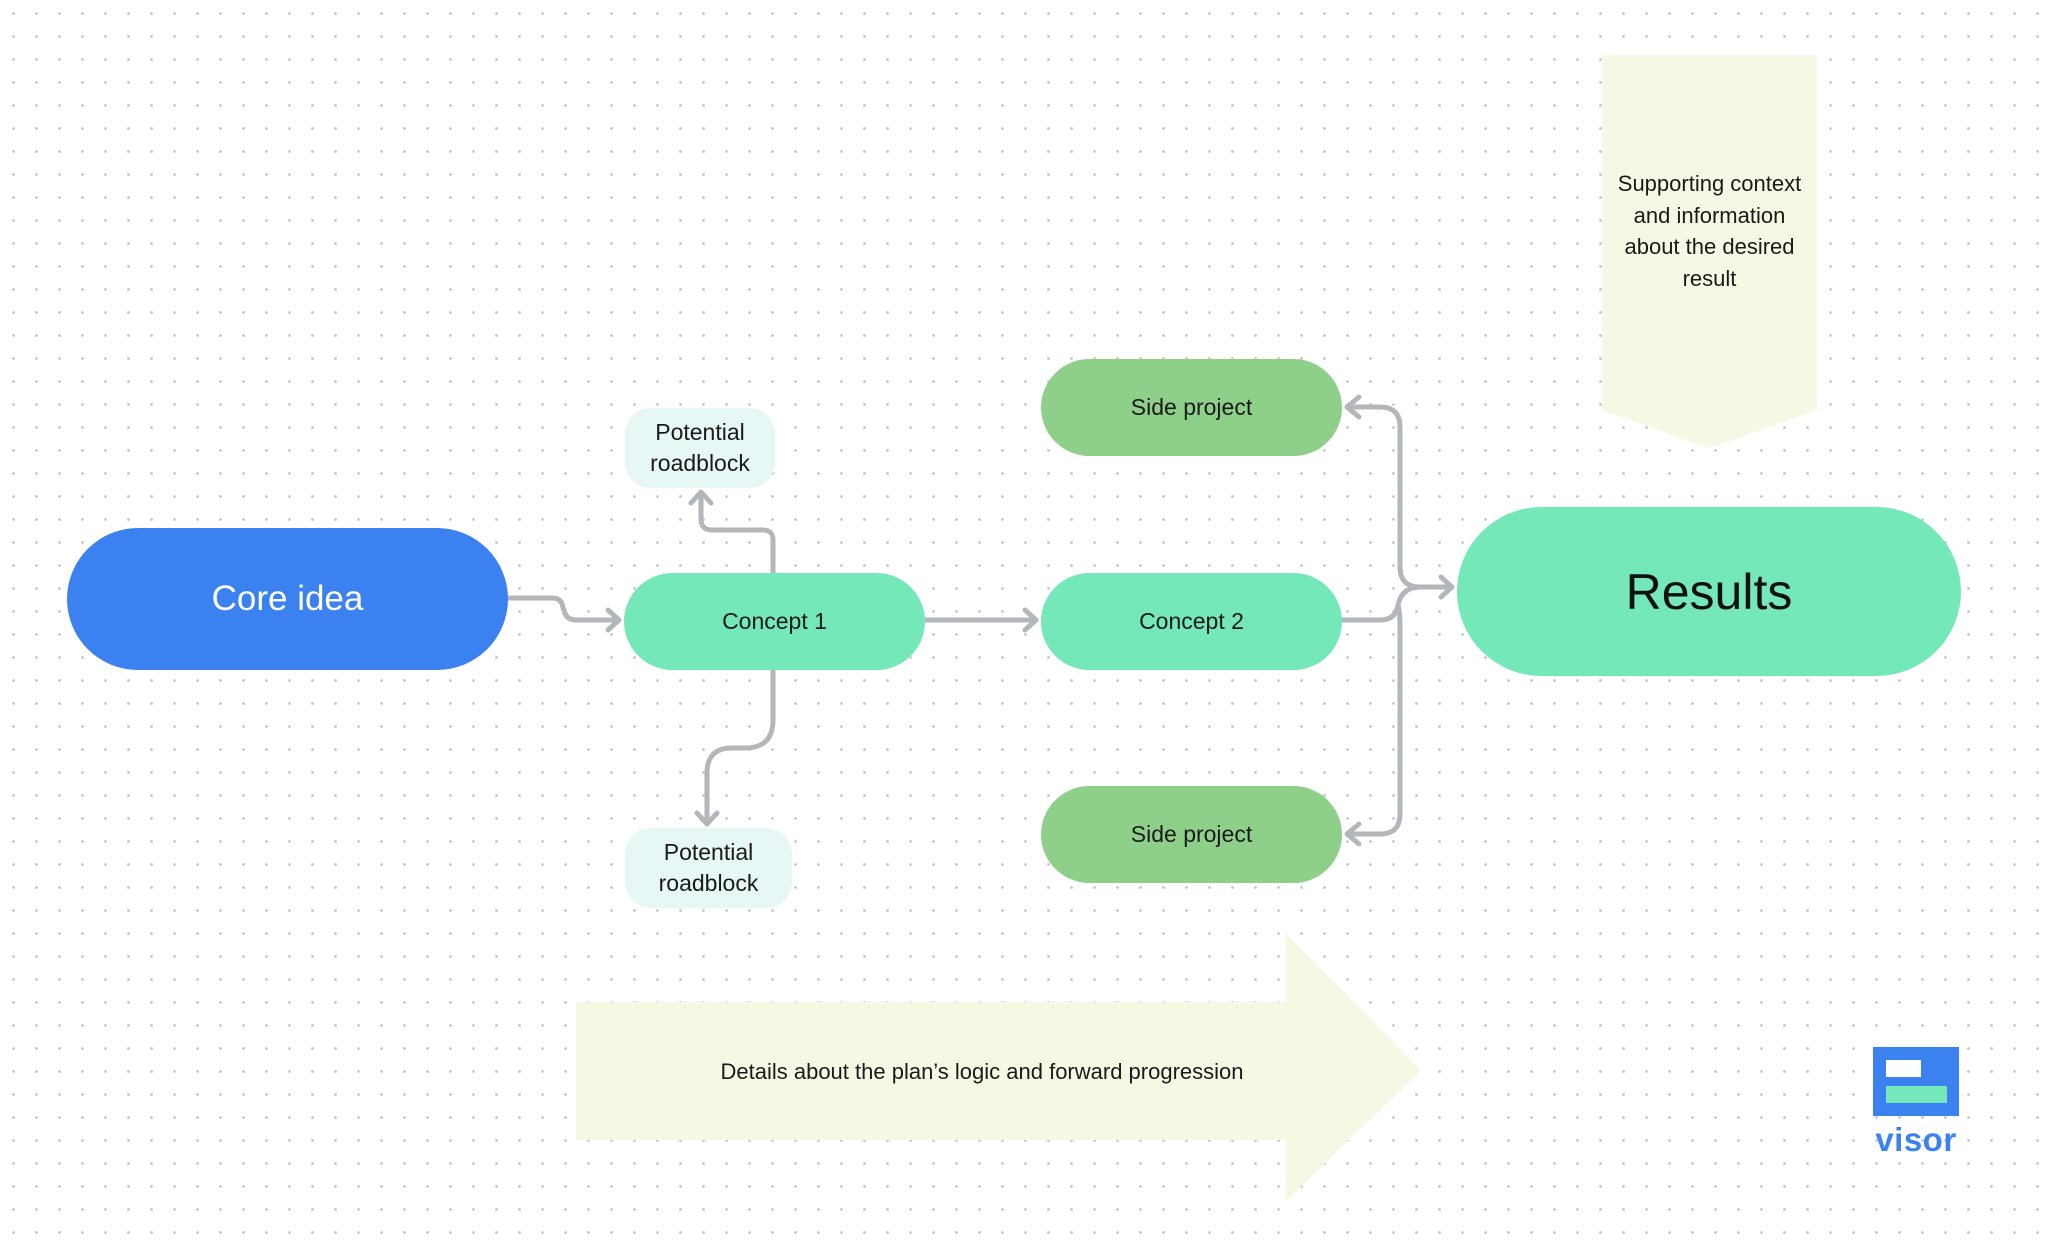 The height and width of the screenshot is (1254, 2048). I want to click on concept-1-node: Concept 1, so click(774, 621).